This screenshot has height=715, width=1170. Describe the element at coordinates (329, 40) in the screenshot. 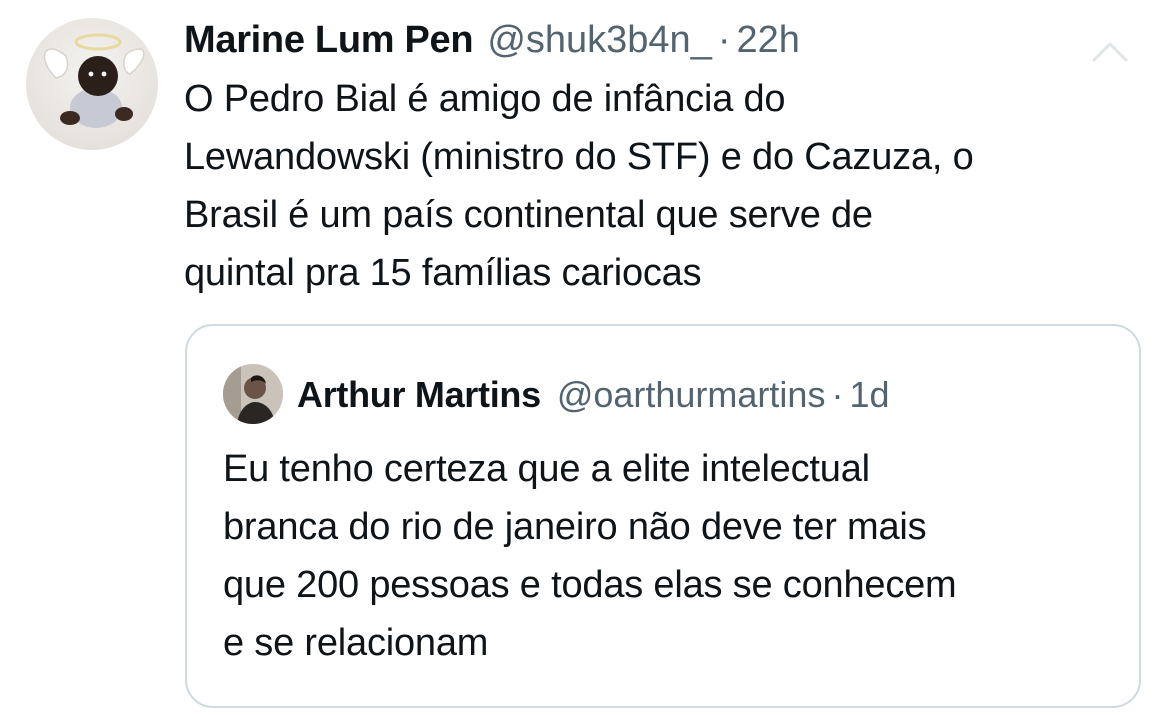

I see `author-display-name: Marine Lum Pen` at that location.